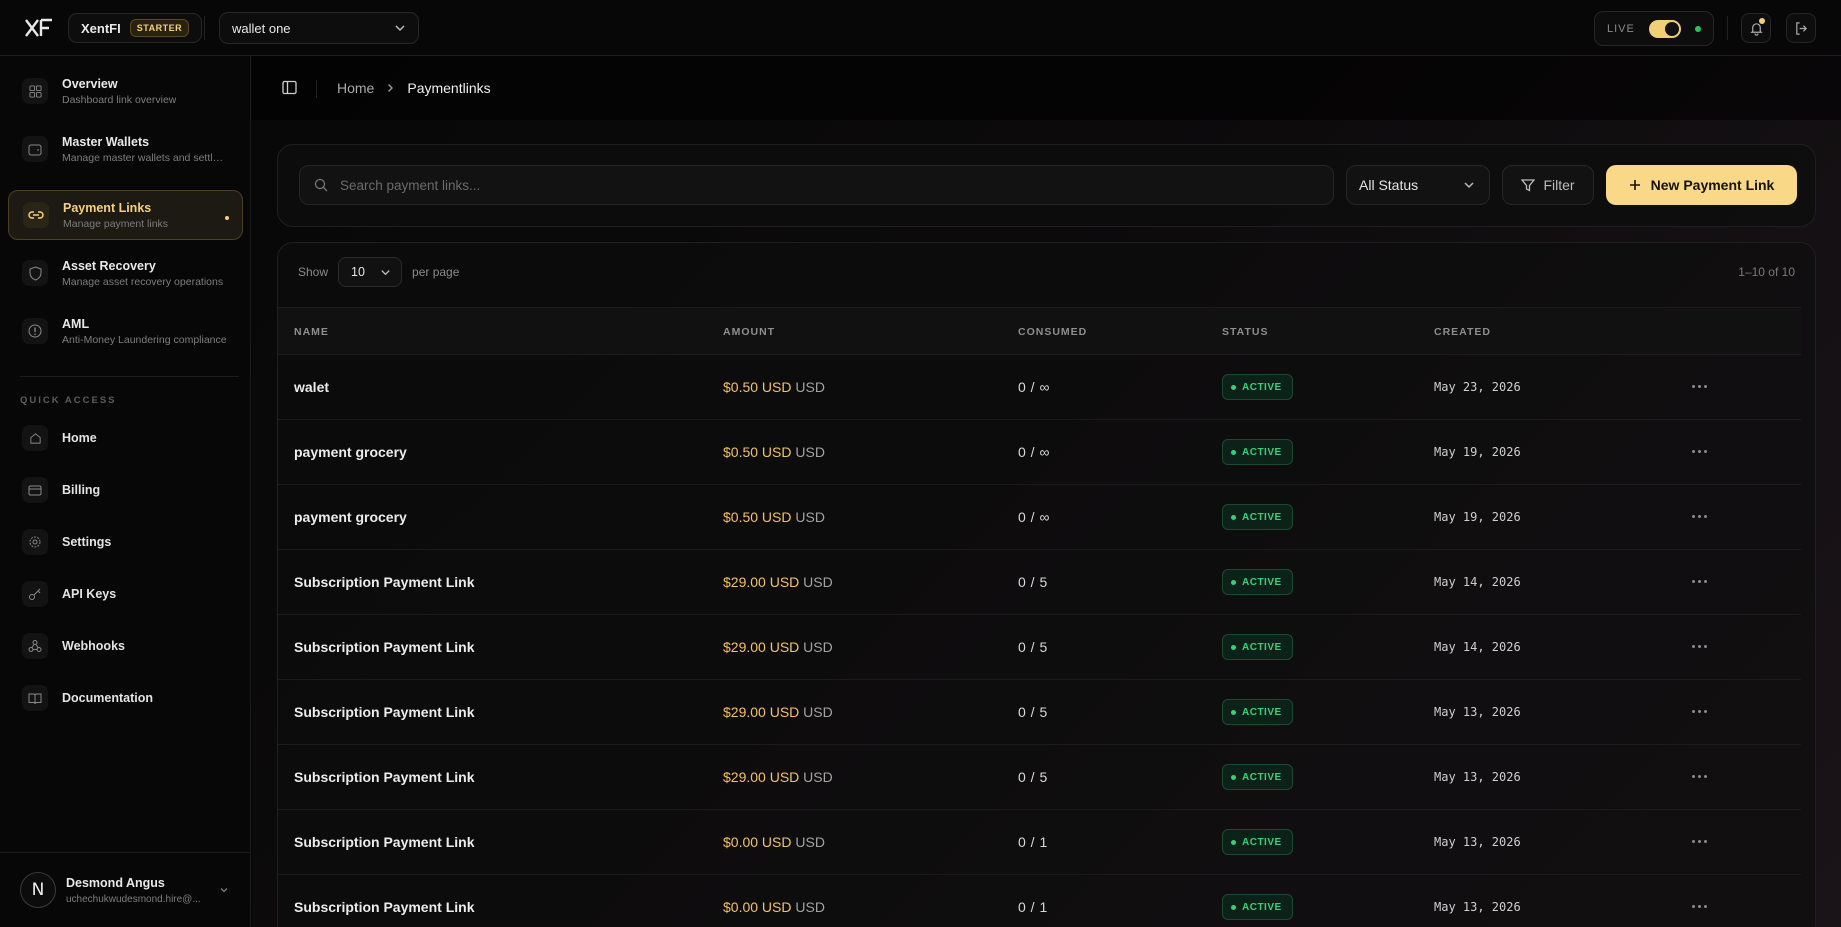  What do you see at coordinates (289, 90) in the screenshot?
I see `sidebar-toggle-button` at bounding box center [289, 90].